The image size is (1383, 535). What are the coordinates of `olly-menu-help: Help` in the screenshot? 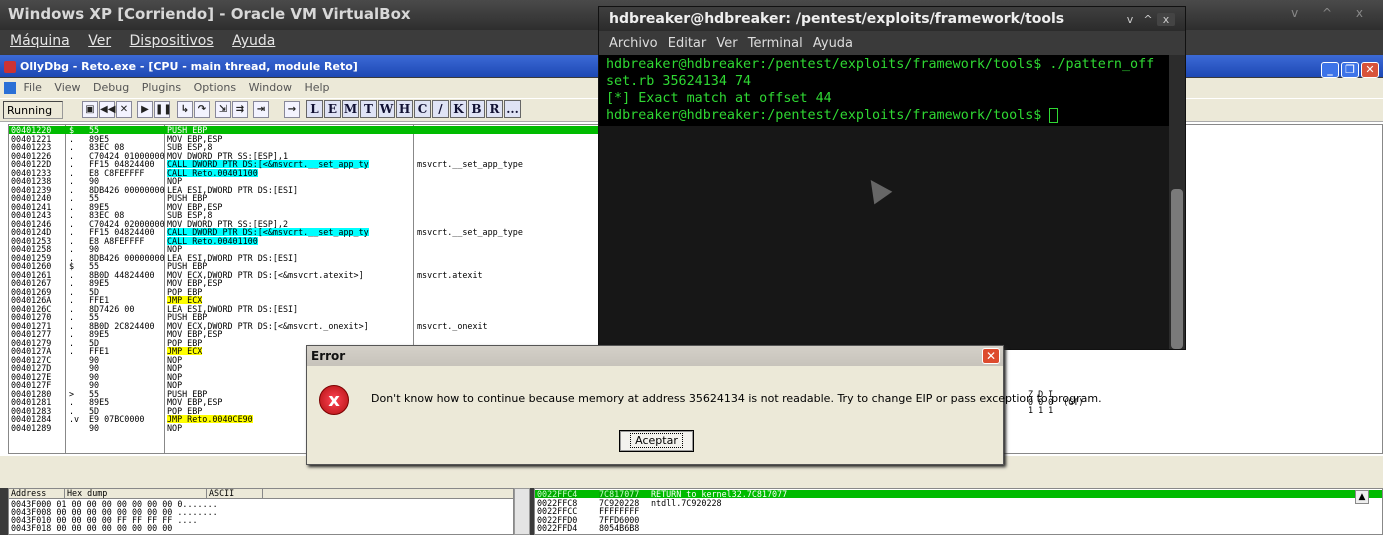 It's located at (316, 87).